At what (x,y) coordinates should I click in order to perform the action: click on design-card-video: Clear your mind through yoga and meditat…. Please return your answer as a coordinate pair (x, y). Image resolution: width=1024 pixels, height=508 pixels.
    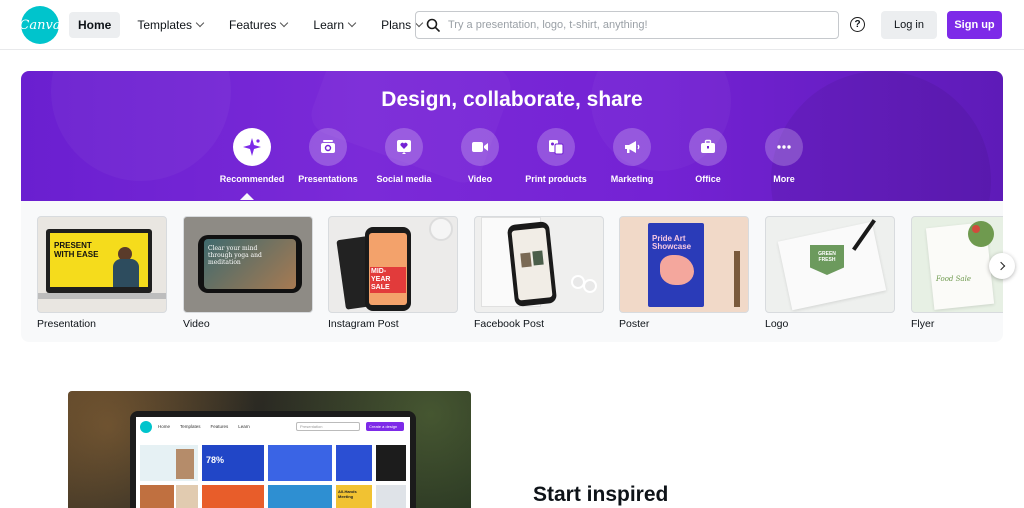
    Looking at the image, I should click on (248, 273).